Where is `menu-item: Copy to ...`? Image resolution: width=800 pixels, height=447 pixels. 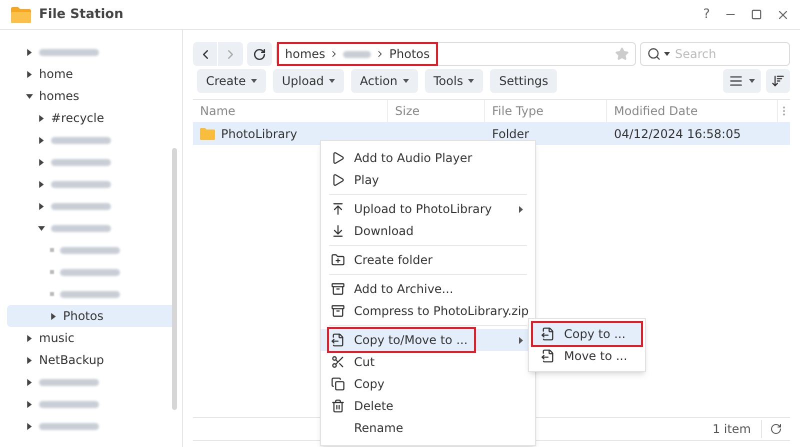
menu-item: Copy to ... is located at coordinates (587, 334).